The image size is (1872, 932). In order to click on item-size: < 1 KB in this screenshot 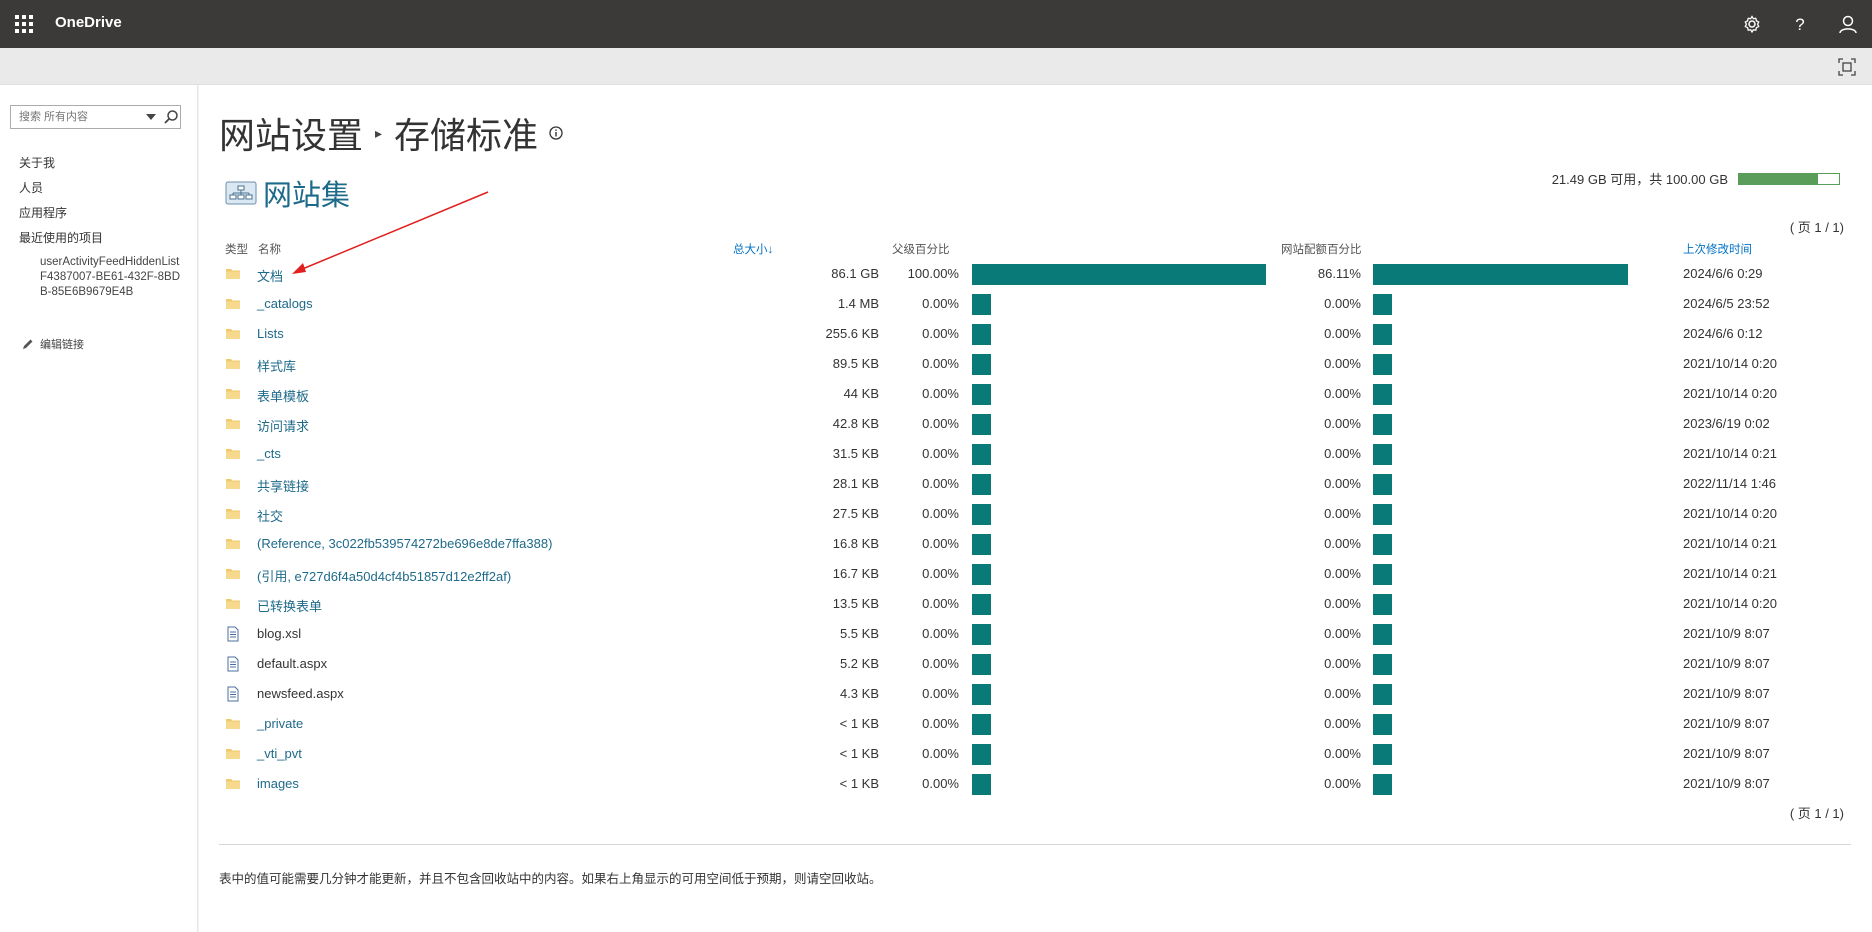, I will do `click(859, 783)`.